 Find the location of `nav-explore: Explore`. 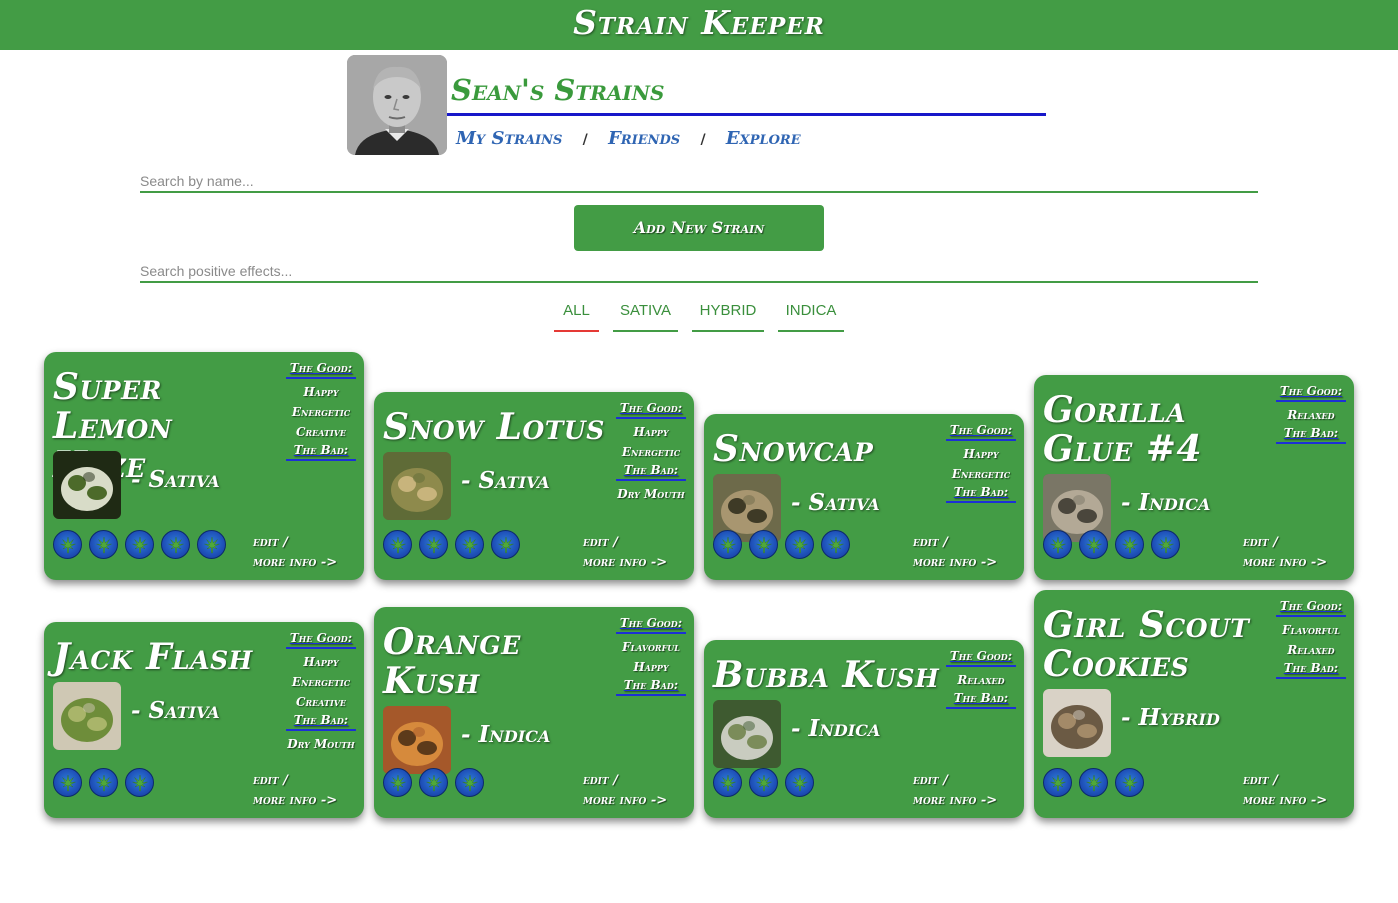

nav-explore: Explore is located at coordinates (763, 138).